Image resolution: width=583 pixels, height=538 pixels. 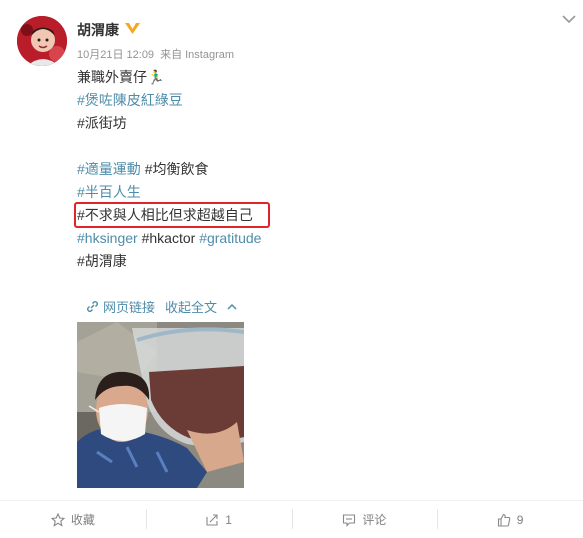 What do you see at coordinates (82, 520) in the screenshot?
I see `favorite-label: 收藏` at bounding box center [82, 520].